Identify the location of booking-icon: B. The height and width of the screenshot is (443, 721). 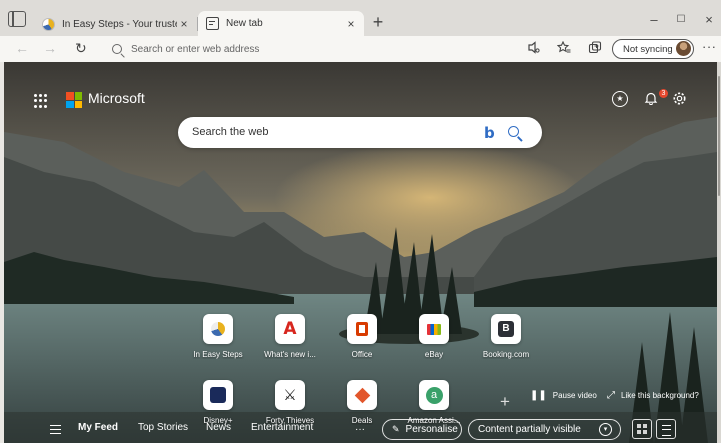
(506, 329).